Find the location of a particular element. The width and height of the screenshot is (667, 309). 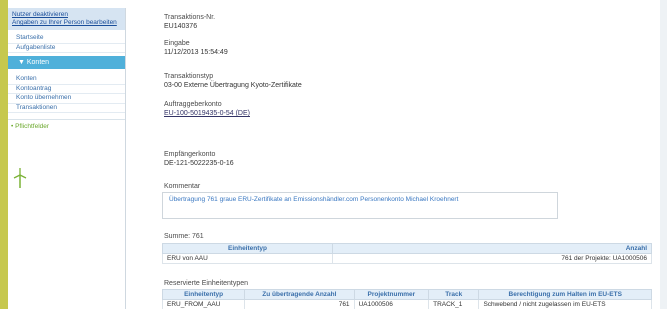

summary-col-amount: Anzahl is located at coordinates (492, 248).